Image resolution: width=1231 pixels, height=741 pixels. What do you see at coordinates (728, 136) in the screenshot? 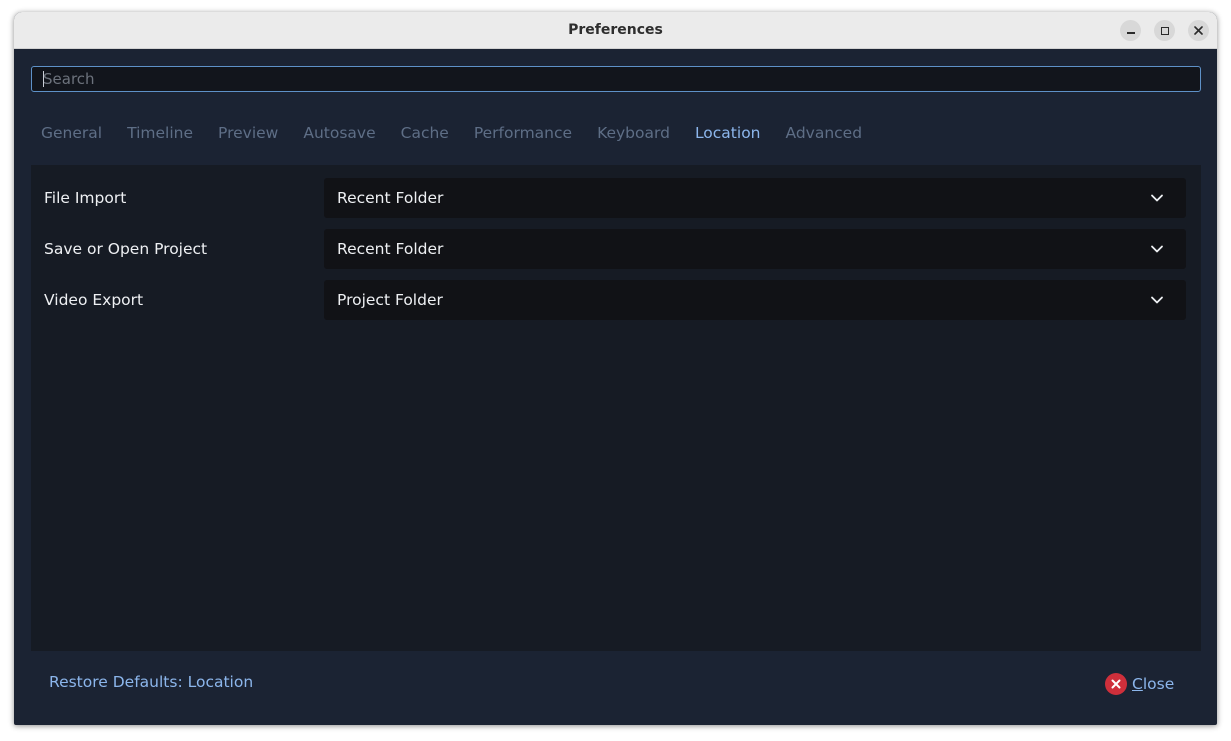
I see `tab-location: Location` at bounding box center [728, 136].